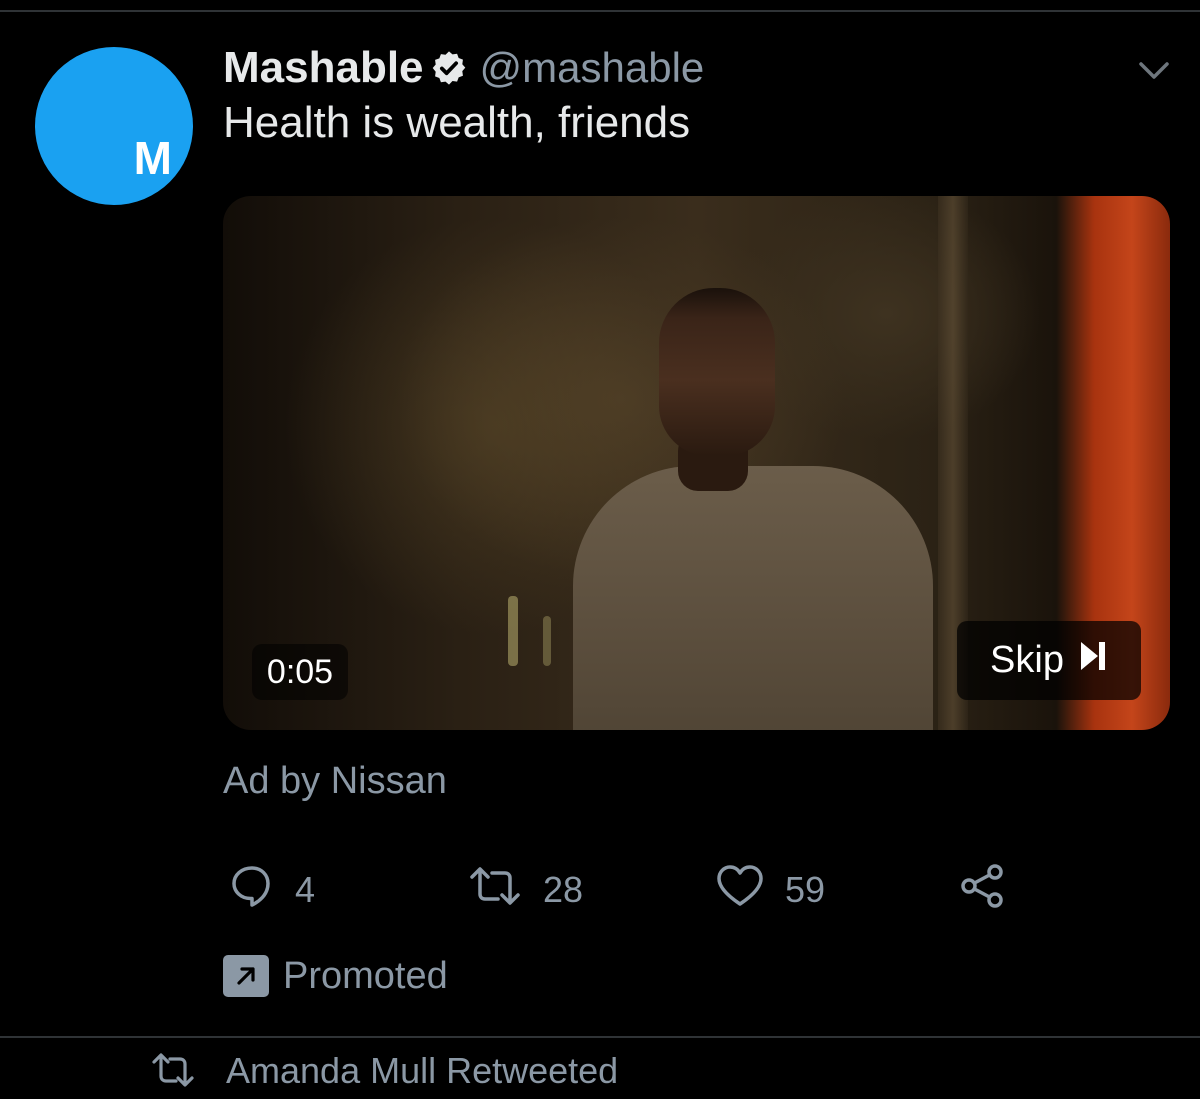 Image resolution: width=1200 pixels, height=1099 pixels. I want to click on retweet-button: 28, so click(525, 890).